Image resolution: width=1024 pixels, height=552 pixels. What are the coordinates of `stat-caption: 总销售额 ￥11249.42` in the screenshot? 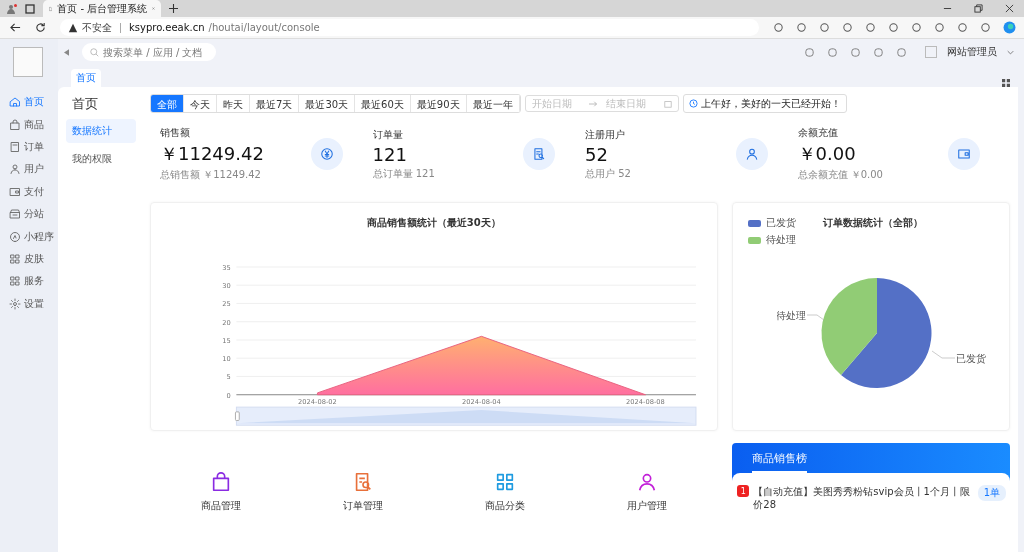 It's located at (211, 175).